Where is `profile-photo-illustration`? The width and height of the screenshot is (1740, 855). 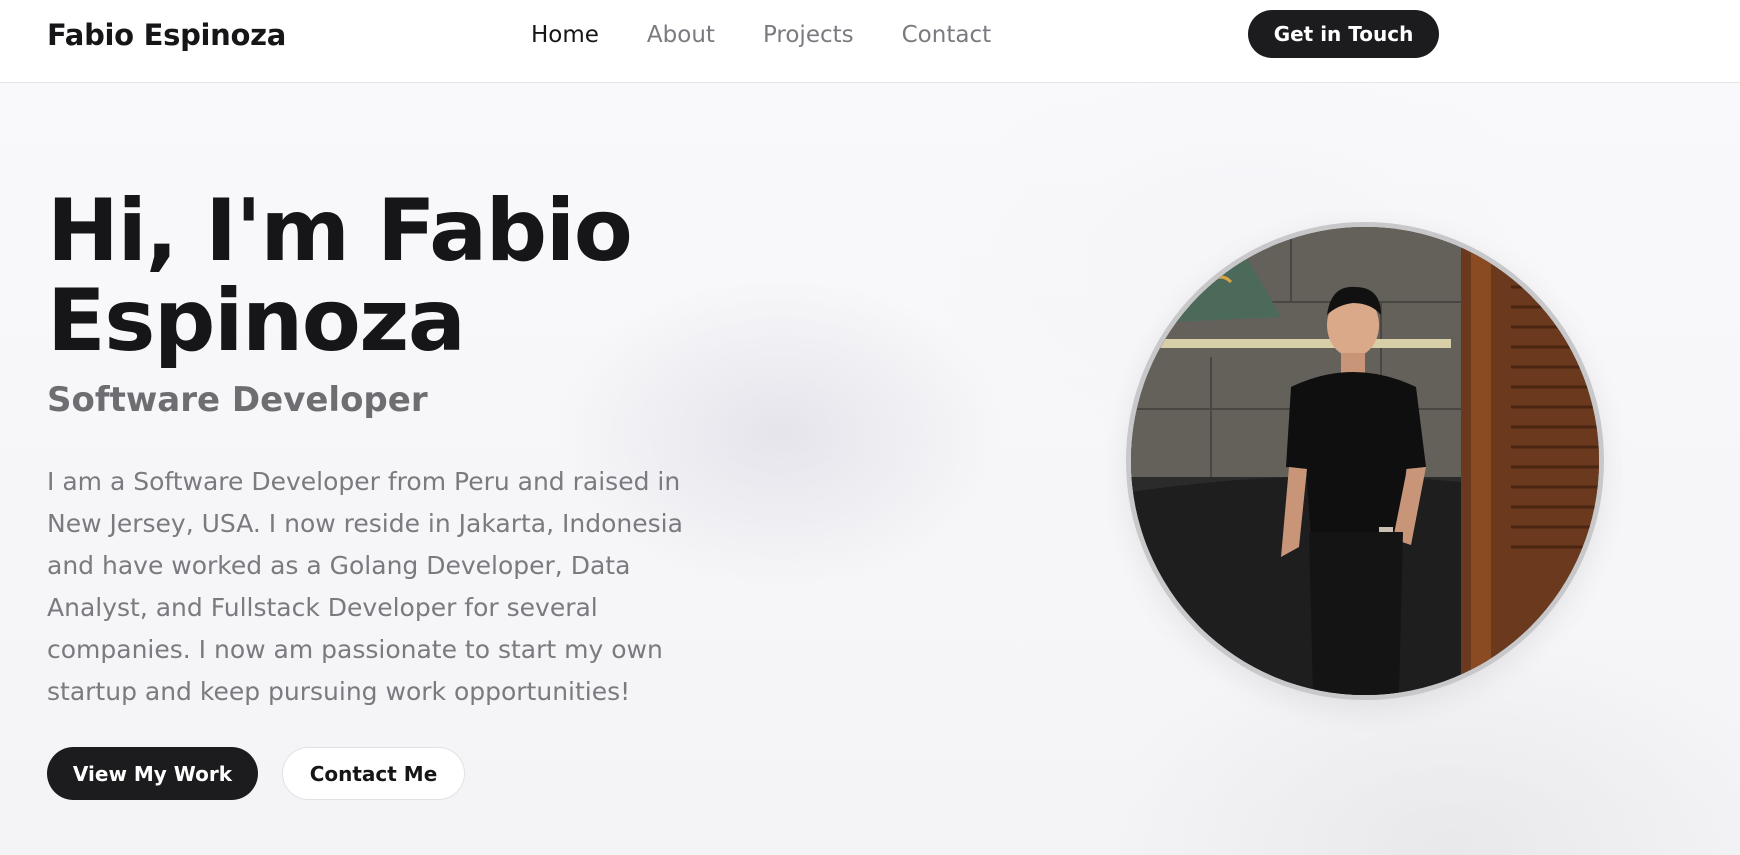 profile-photo-illustration is located at coordinates (1365, 461).